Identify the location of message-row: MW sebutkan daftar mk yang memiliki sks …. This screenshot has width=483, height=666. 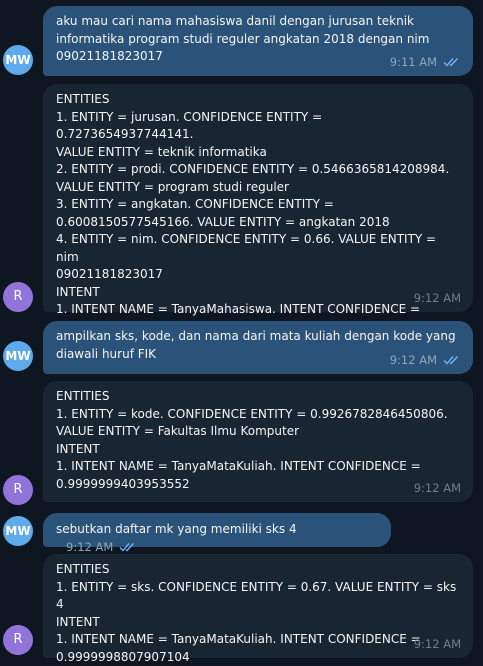
(241, 533).